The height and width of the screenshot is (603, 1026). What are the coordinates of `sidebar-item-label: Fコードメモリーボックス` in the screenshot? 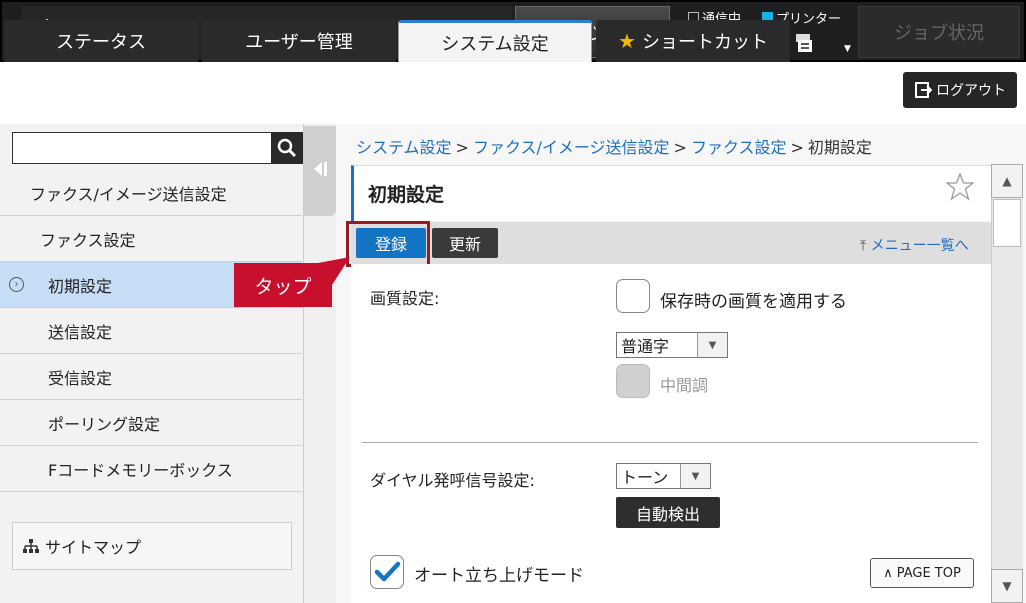 It's located at (140, 470).